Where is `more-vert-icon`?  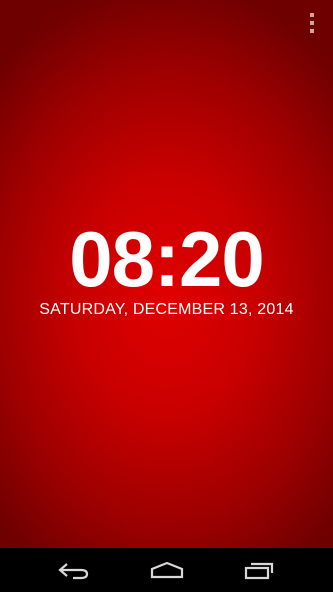
more-vert-icon is located at coordinates (312, 23).